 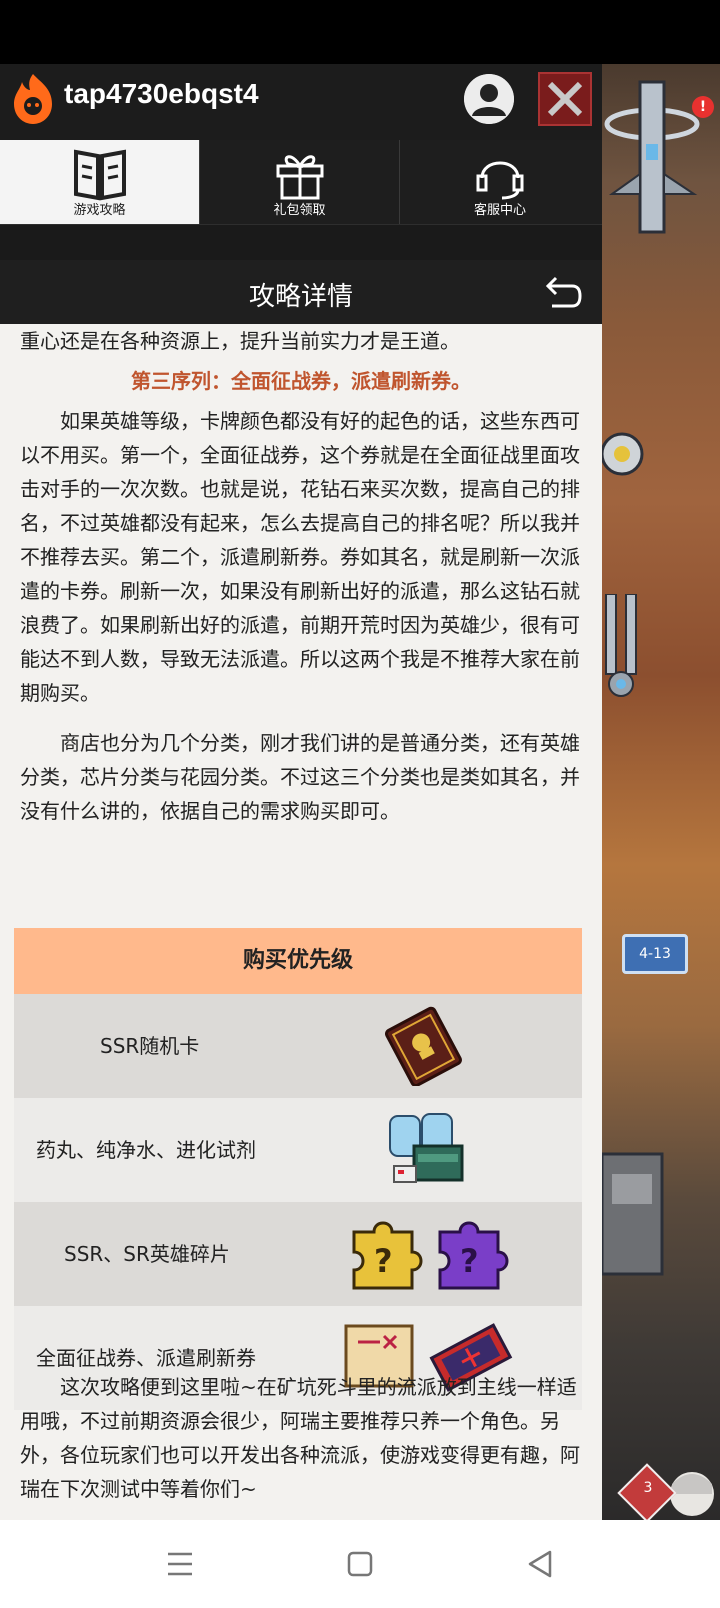 What do you see at coordinates (652, 157) in the screenshot?
I see `spaceship-icon` at bounding box center [652, 157].